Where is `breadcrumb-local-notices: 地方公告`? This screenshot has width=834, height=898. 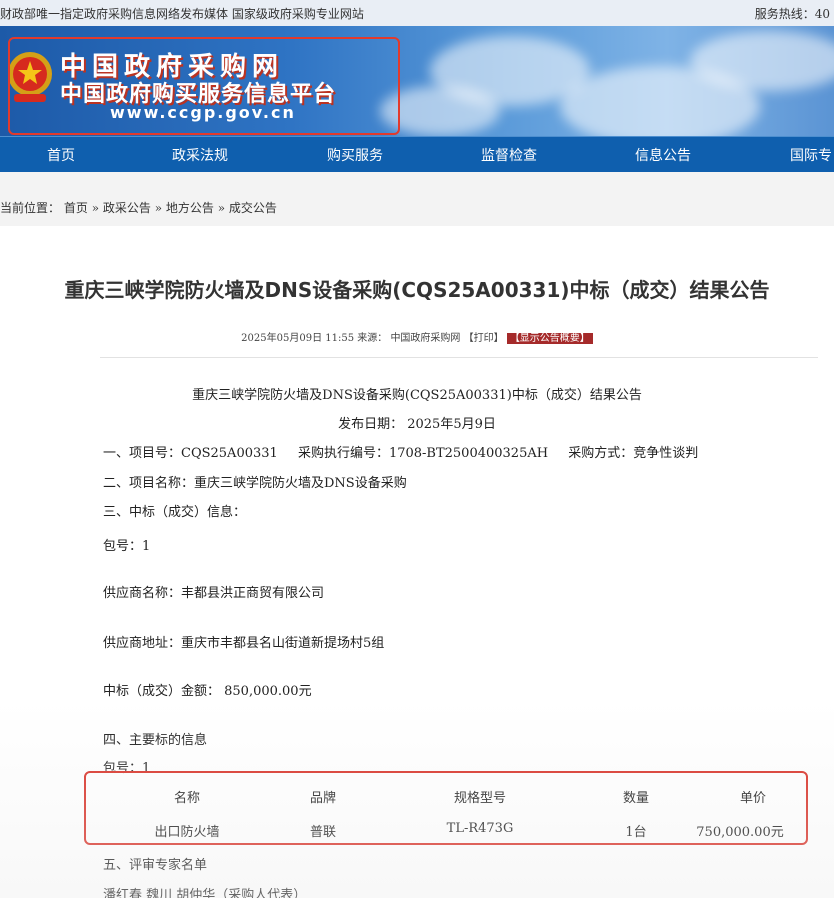 breadcrumb-local-notices: 地方公告 is located at coordinates (190, 208).